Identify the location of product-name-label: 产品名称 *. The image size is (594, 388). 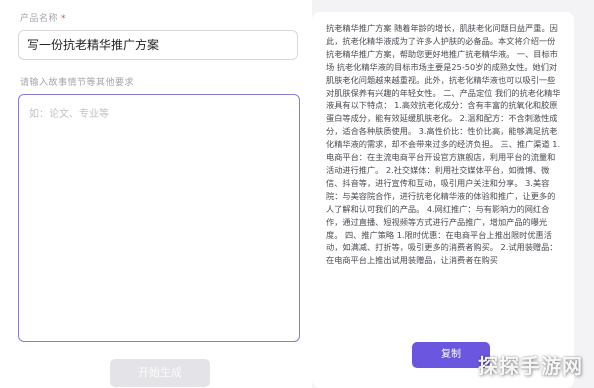
(43, 17).